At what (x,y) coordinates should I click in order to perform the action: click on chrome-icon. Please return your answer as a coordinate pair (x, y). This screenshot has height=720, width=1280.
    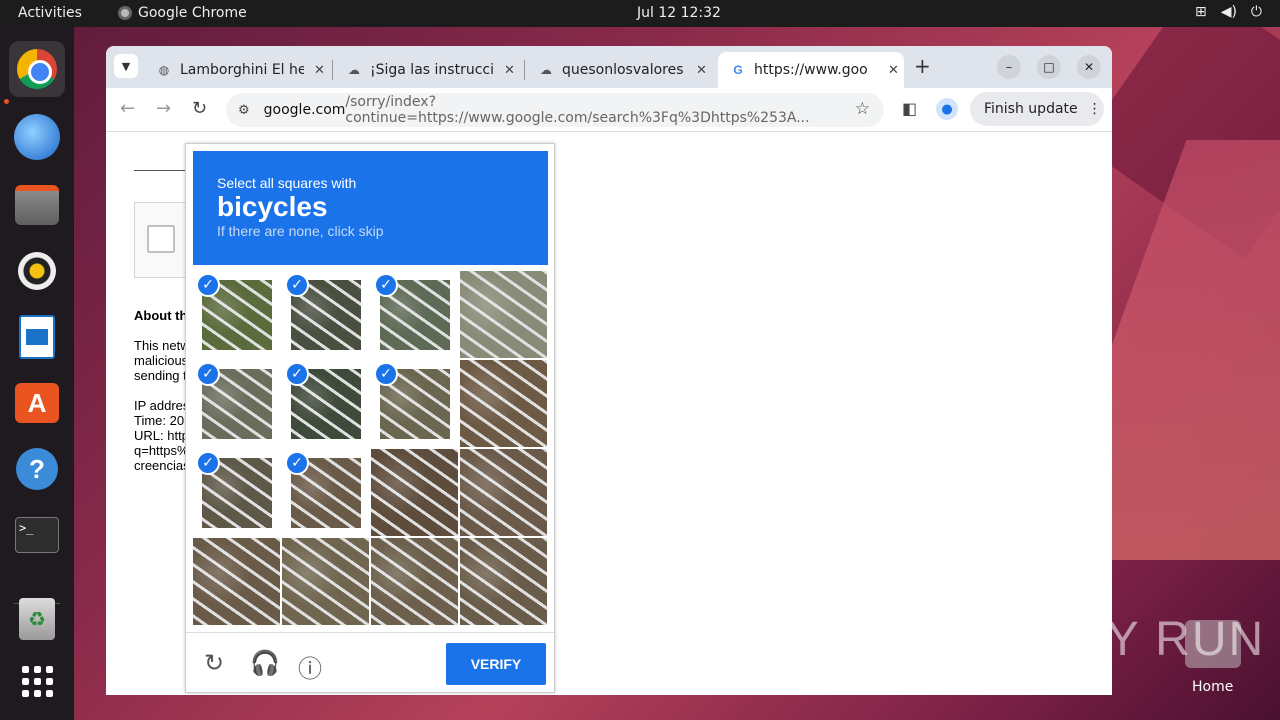
    Looking at the image, I should click on (37, 69).